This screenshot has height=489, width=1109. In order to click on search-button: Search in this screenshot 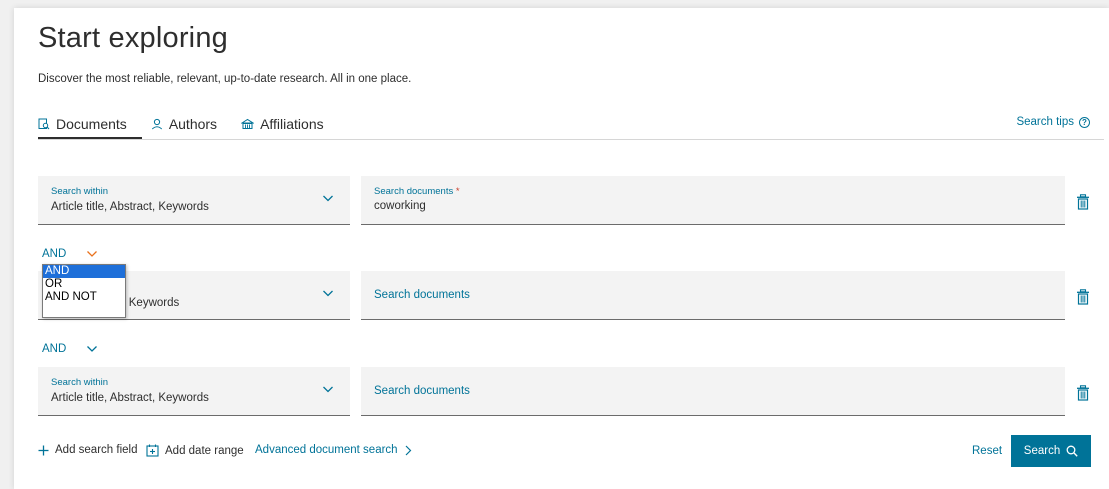, I will do `click(1051, 451)`.